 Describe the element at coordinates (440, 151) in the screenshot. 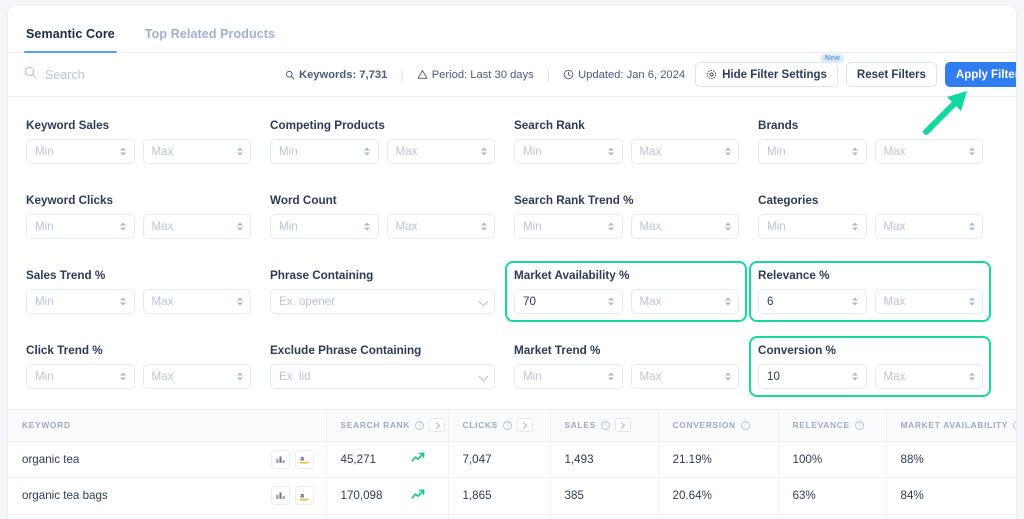

I see `competing-products-max-input` at that location.